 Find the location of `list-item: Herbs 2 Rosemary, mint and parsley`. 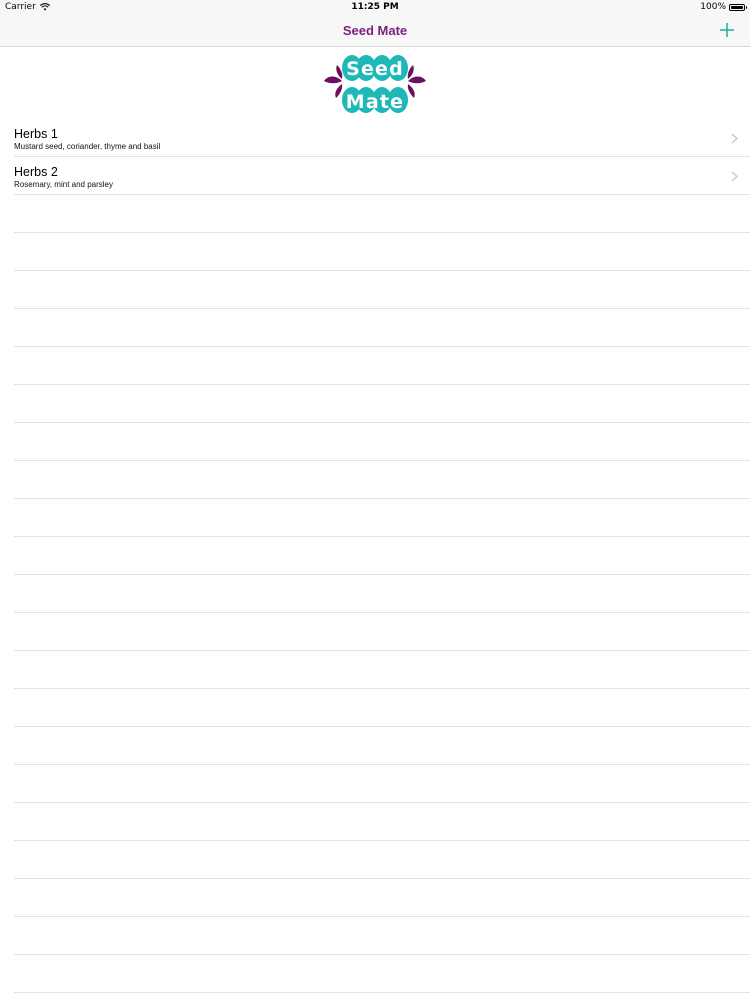

list-item: Herbs 2 Rosemary, mint and parsley is located at coordinates (382, 176).